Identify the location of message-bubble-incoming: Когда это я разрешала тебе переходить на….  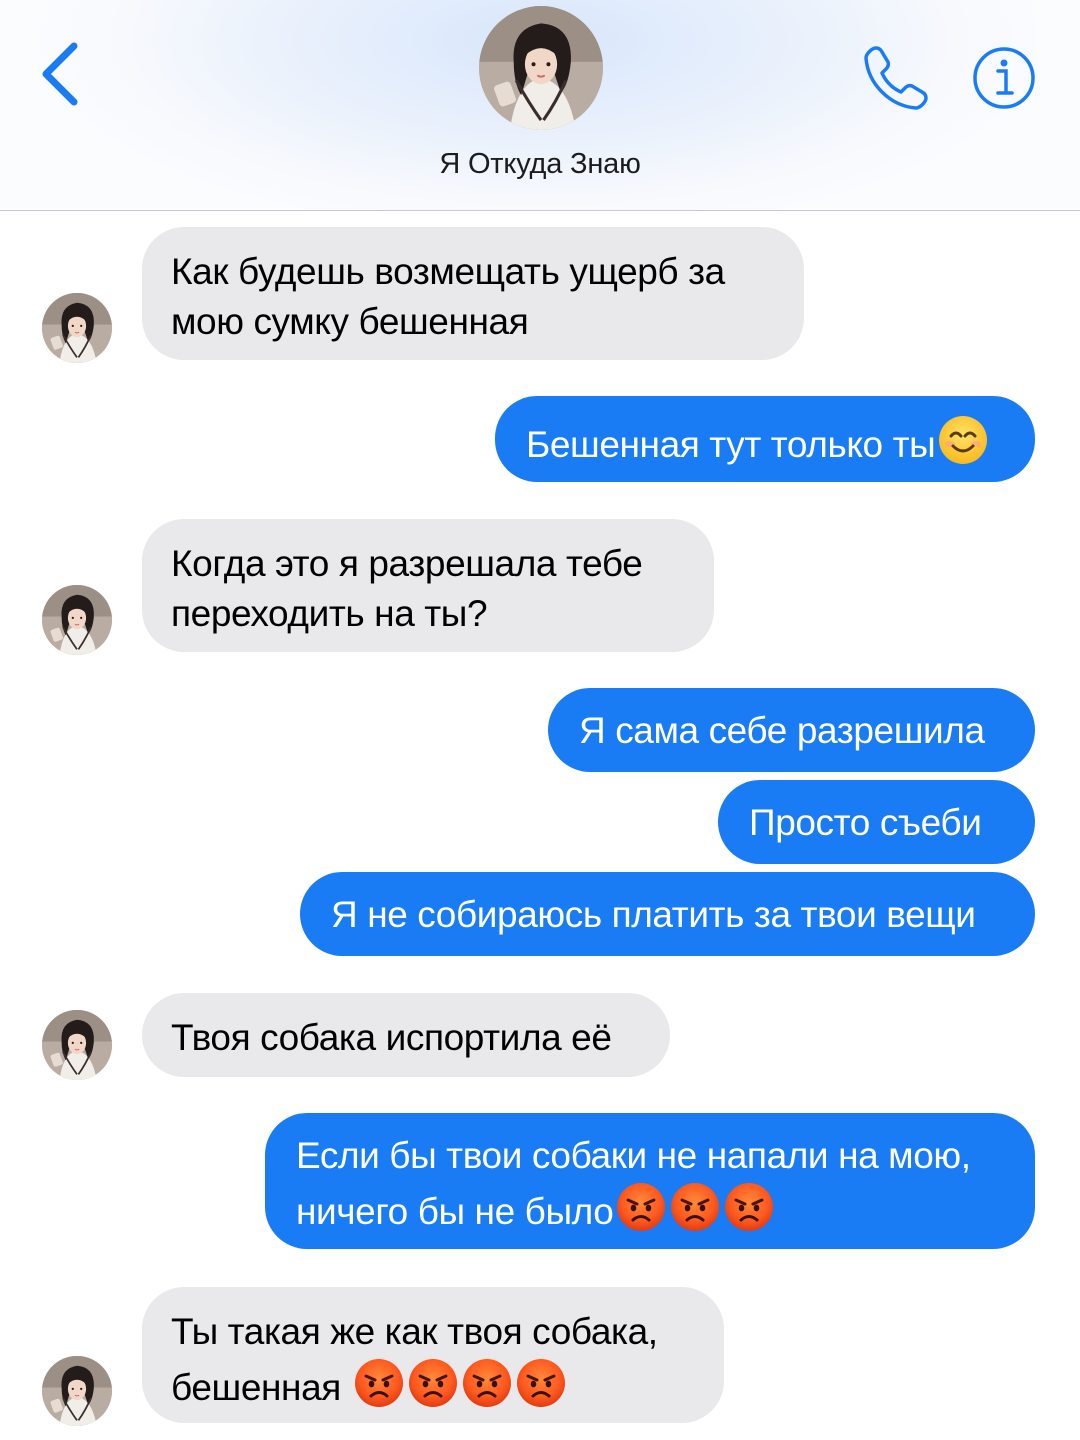
(428, 585).